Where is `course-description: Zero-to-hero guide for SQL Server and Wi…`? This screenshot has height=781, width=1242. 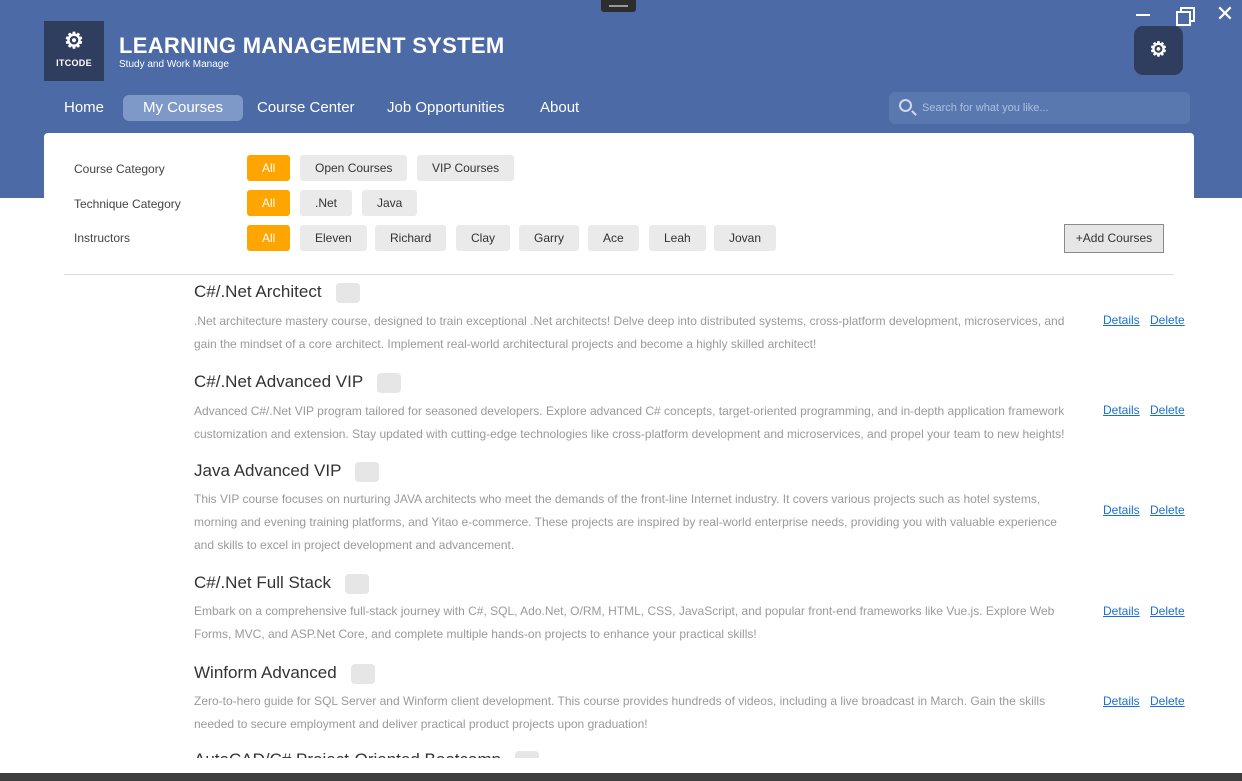
course-description: Zero-to-hero guide for SQL Server and Wi… is located at coordinates (644, 713).